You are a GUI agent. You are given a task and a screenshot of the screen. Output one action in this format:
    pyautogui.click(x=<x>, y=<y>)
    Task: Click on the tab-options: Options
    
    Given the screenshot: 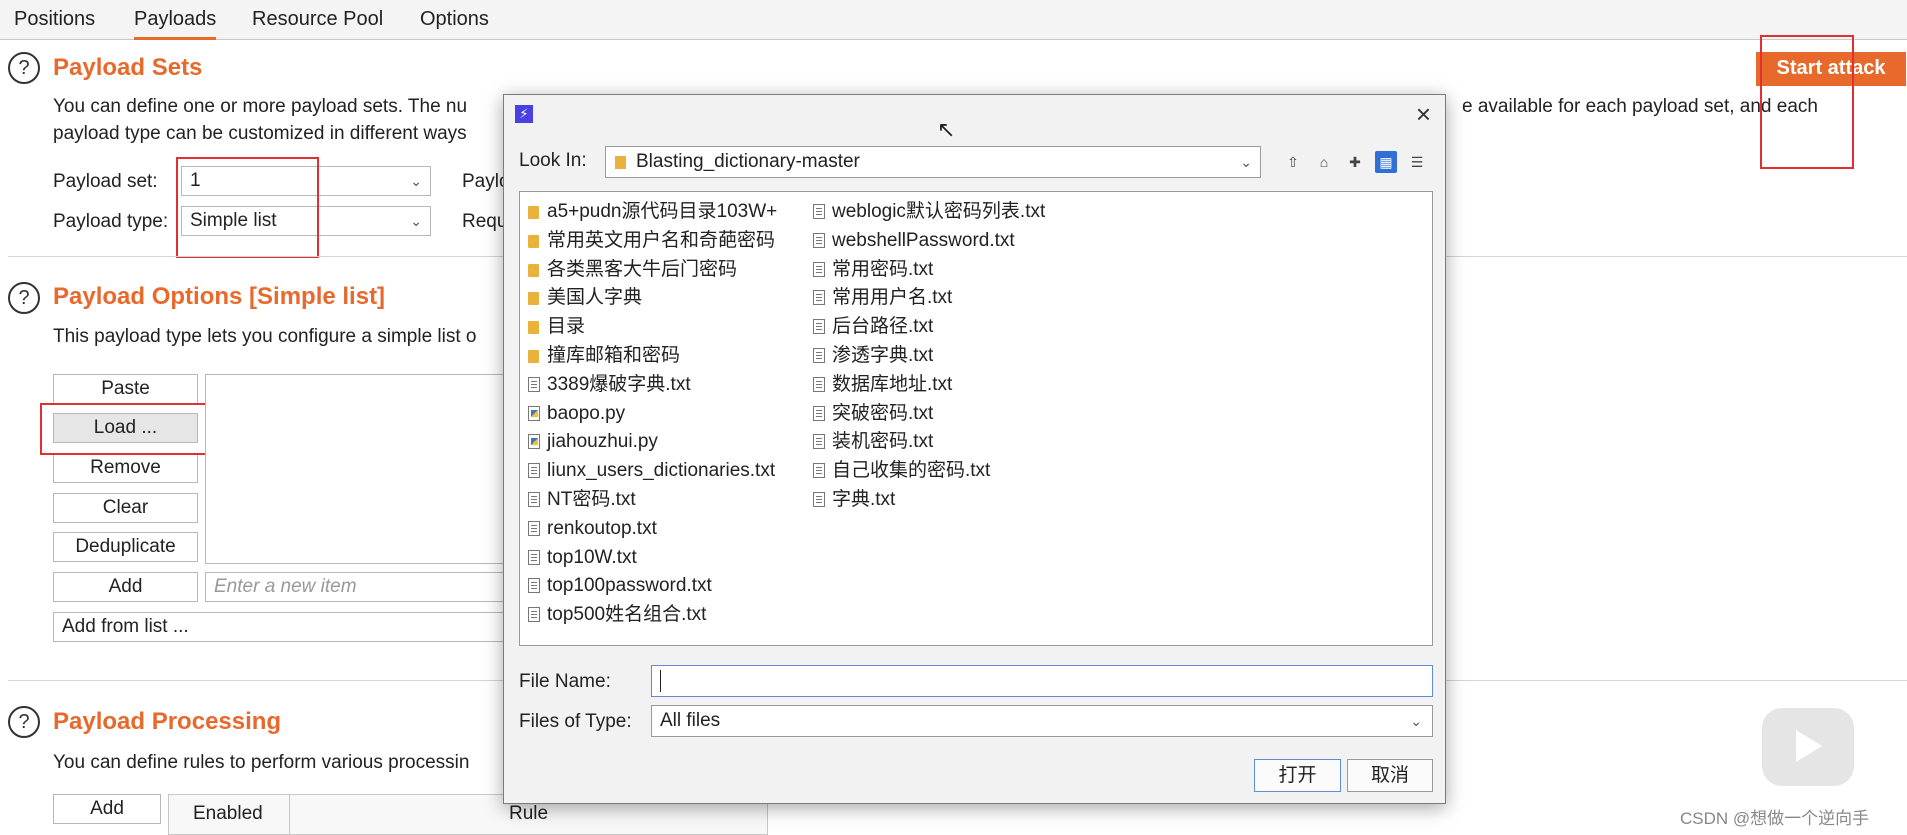 What is the action you would take?
    pyautogui.click(x=454, y=19)
    